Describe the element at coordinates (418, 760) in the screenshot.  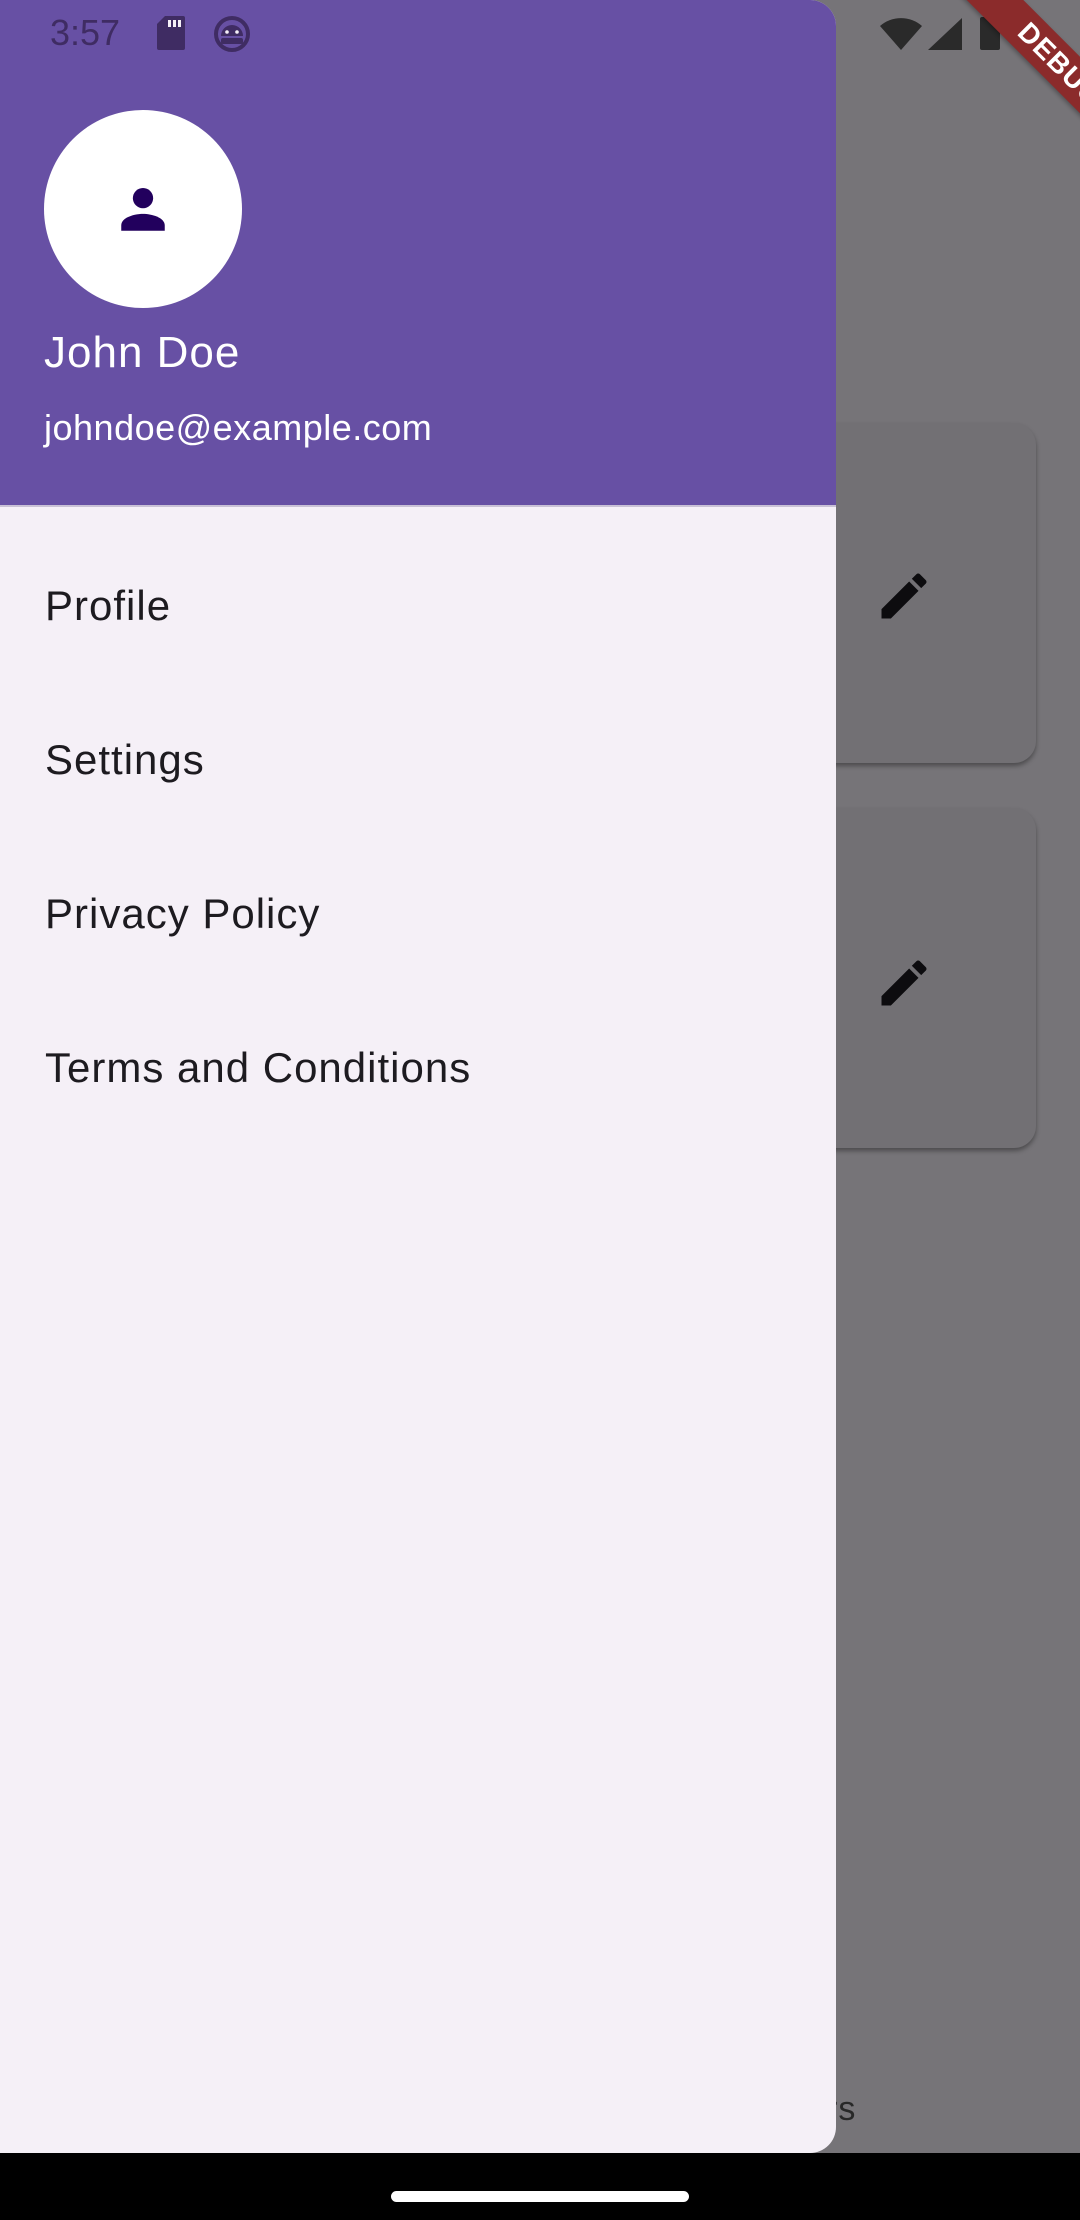
I see `drawer-item-settings: Settings` at that location.